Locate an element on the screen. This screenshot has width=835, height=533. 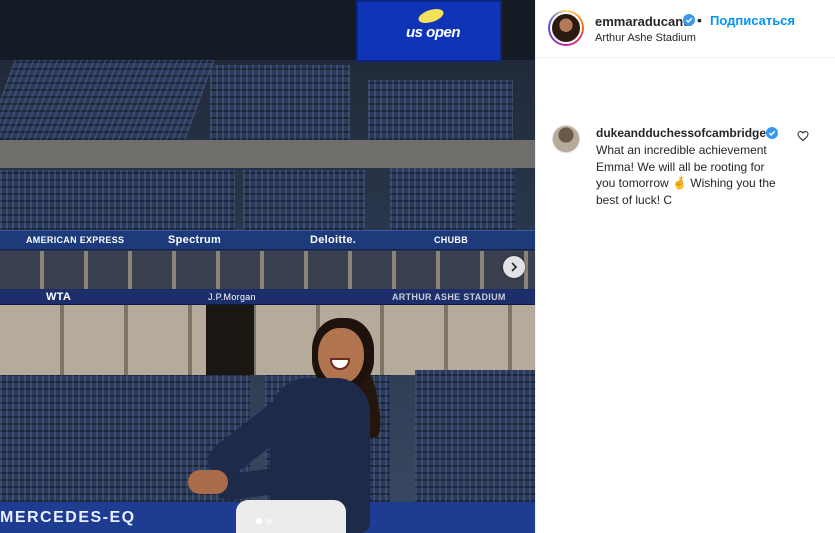
follow-button: Подписаться is located at coordinates (752, 20).